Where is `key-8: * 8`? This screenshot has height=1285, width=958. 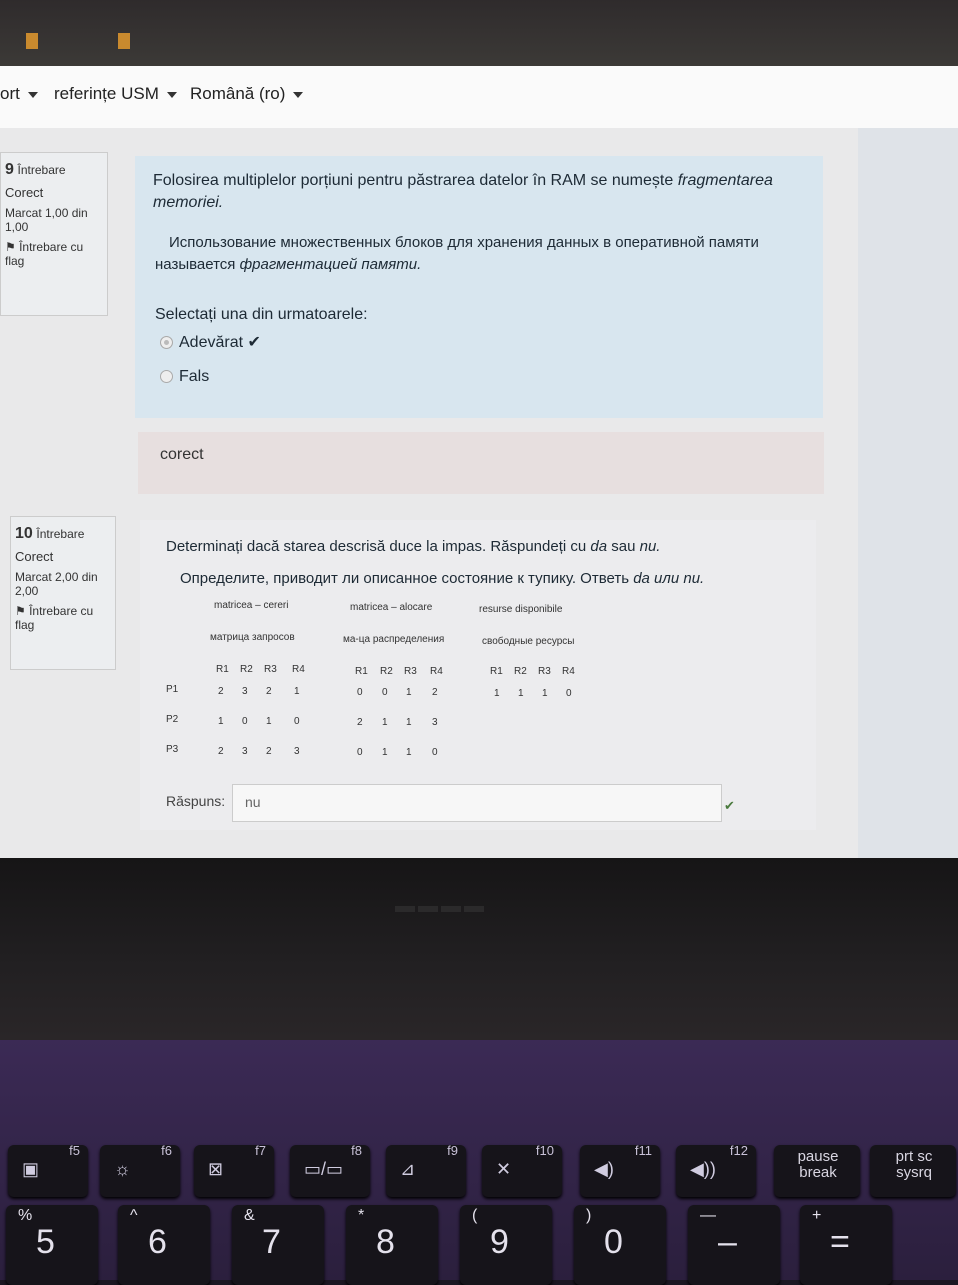
key-8: * 8 is located at coordinates (392, 1245).